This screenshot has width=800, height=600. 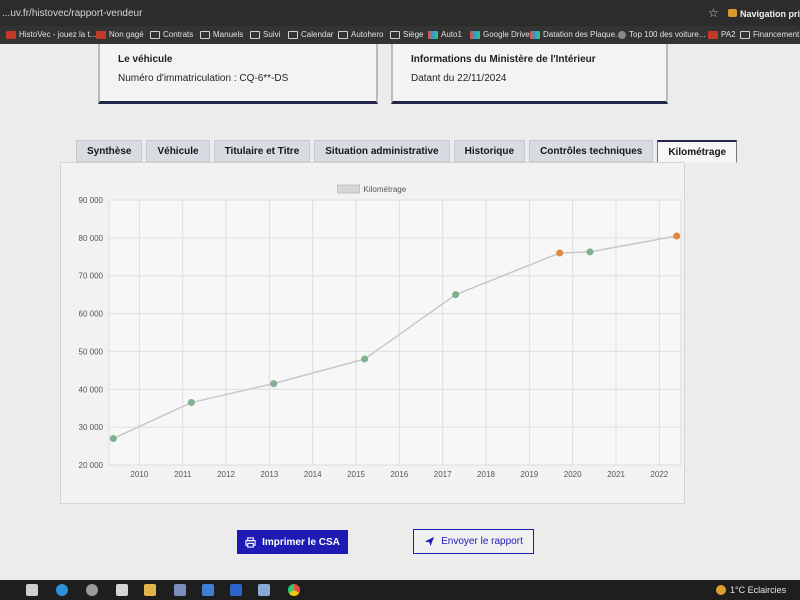 What do you see at coordinates (758, 590) in the screenshot?
I see `weather-label: 1°C Eclaircies` at bounding box center [758, 590].